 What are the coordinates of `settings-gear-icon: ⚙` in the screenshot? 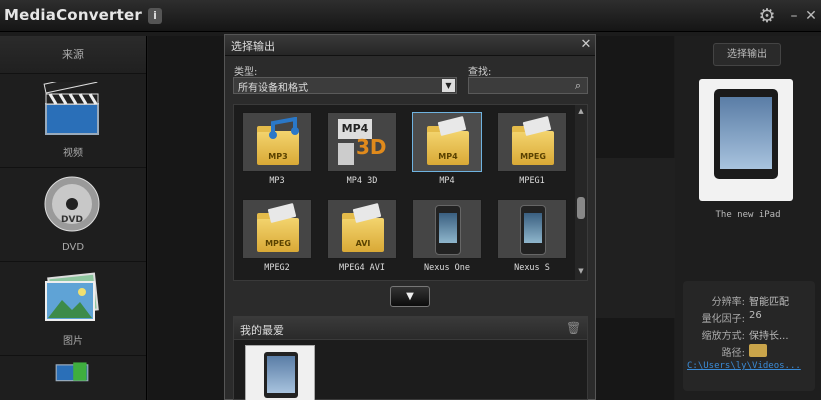 It's located at (767, 16).